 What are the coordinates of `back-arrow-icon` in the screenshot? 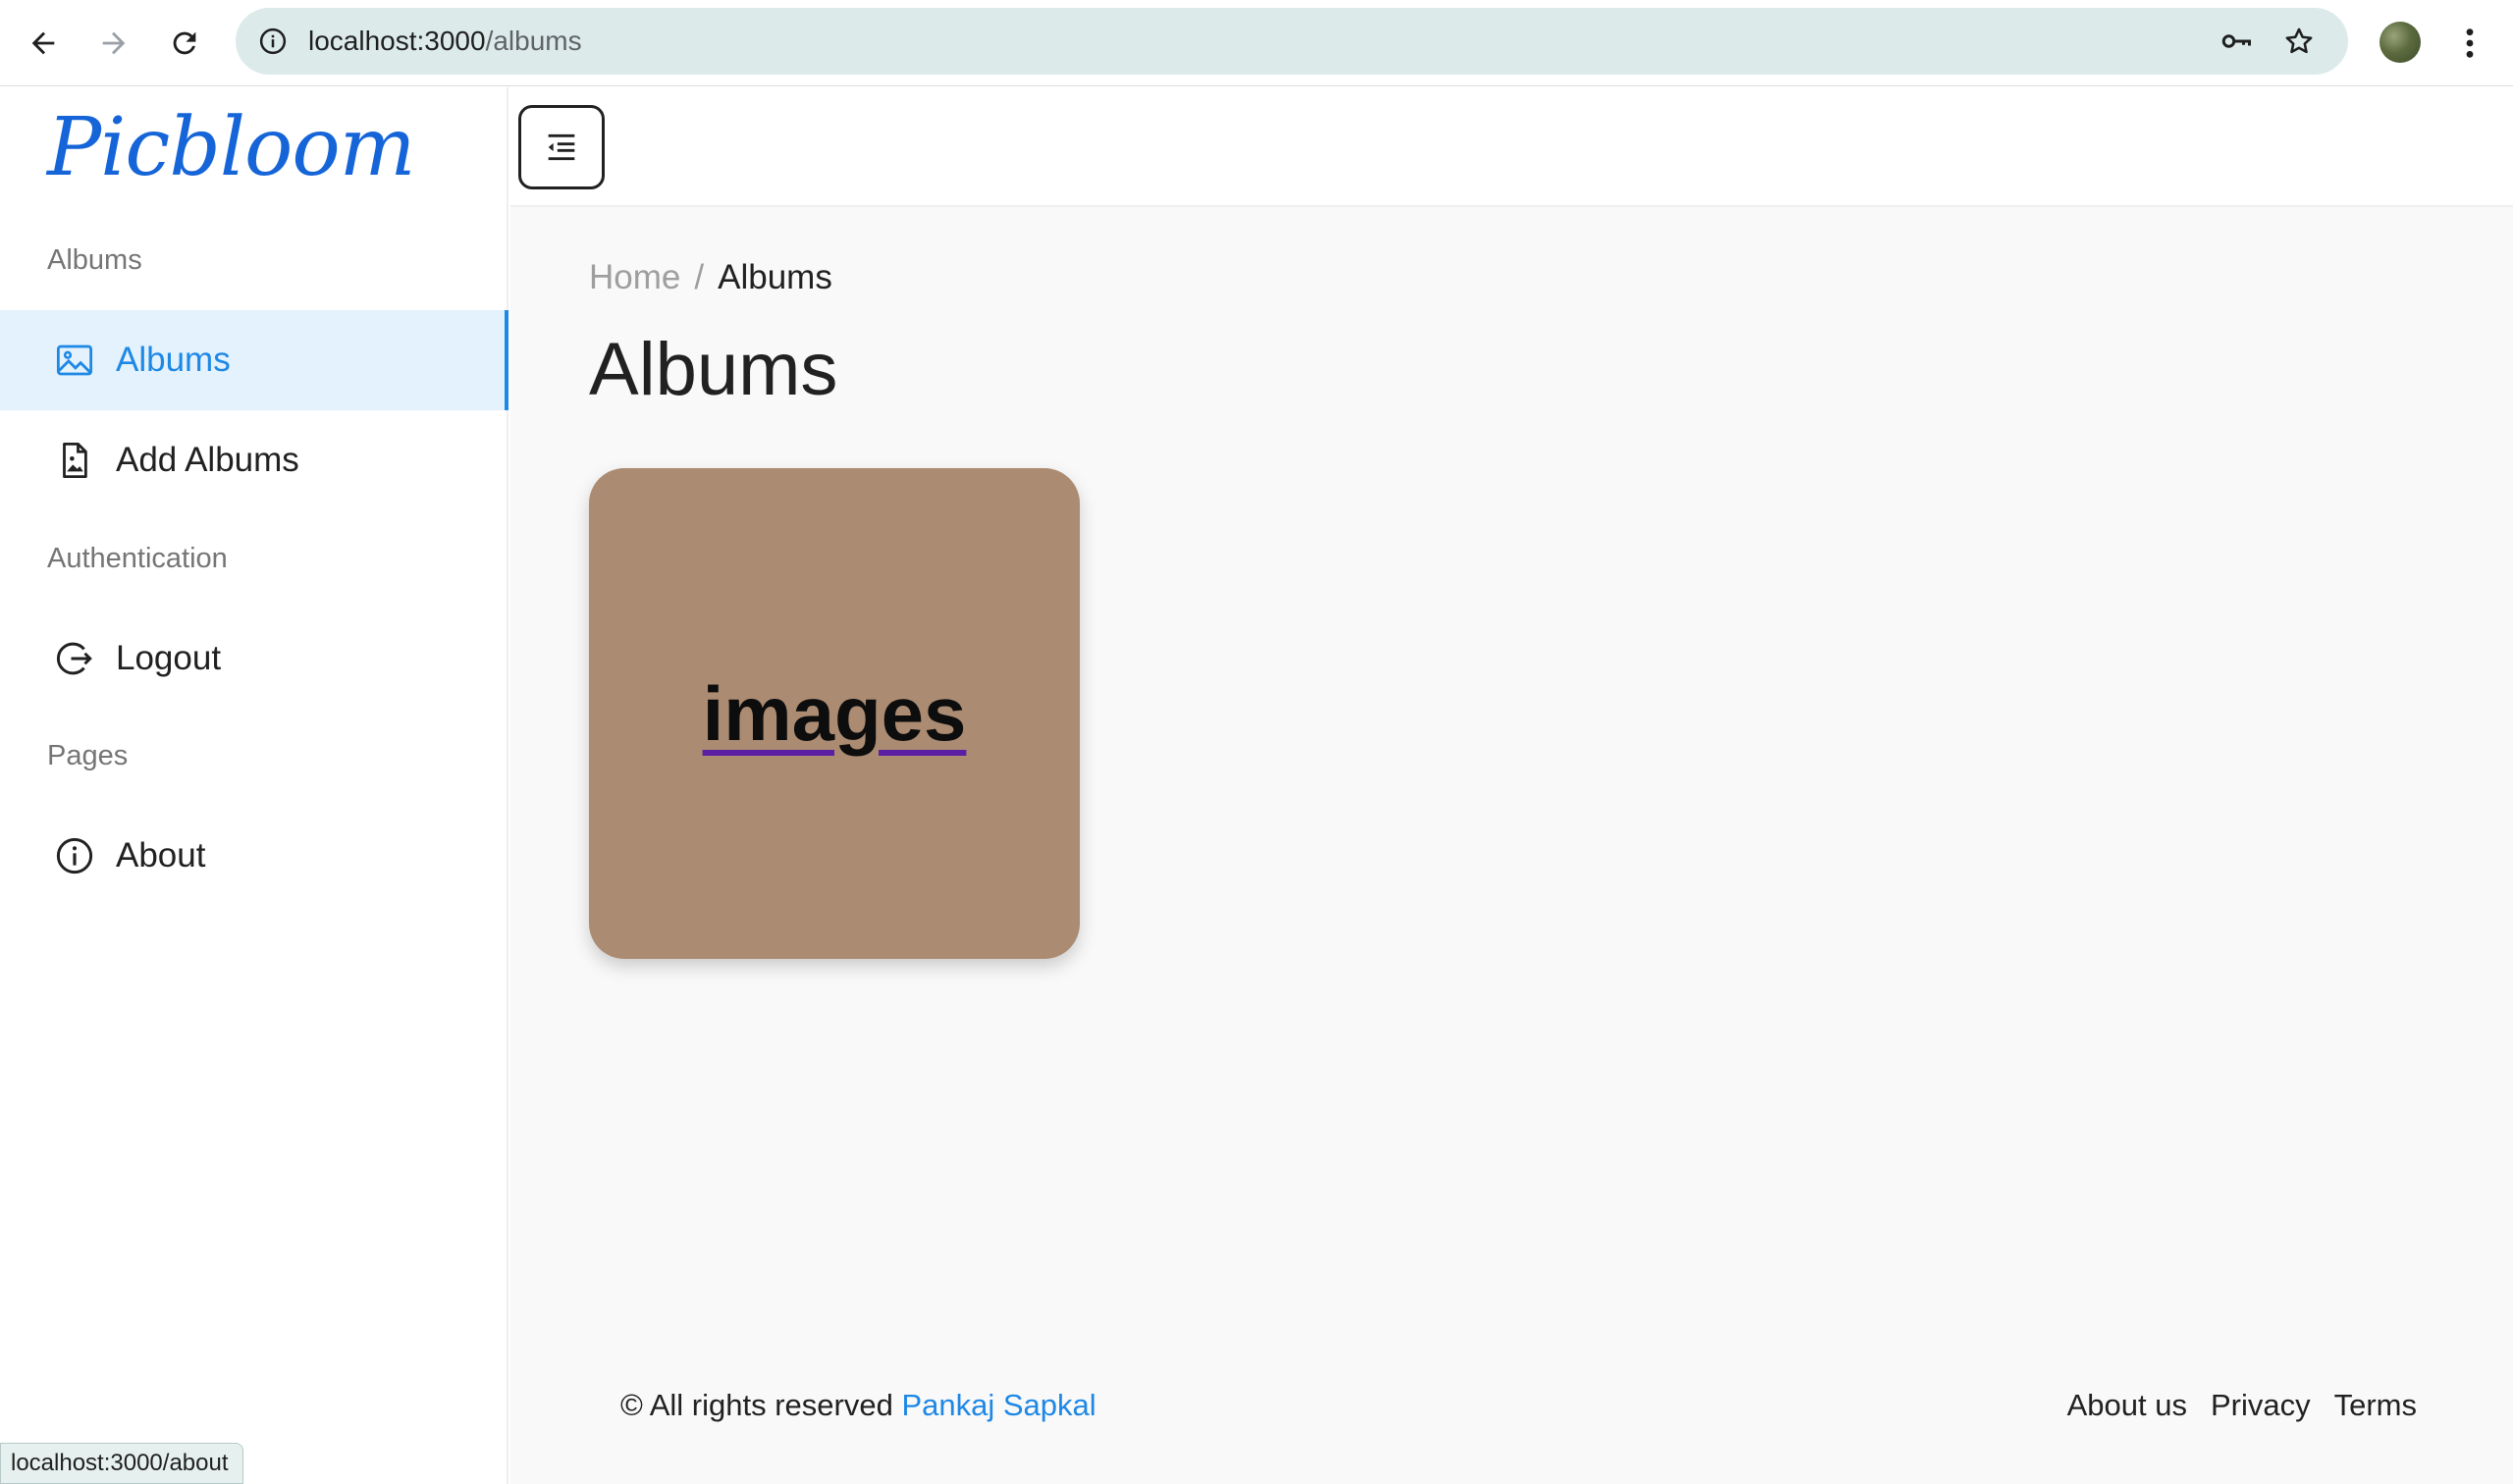 It's located at (43, 43).